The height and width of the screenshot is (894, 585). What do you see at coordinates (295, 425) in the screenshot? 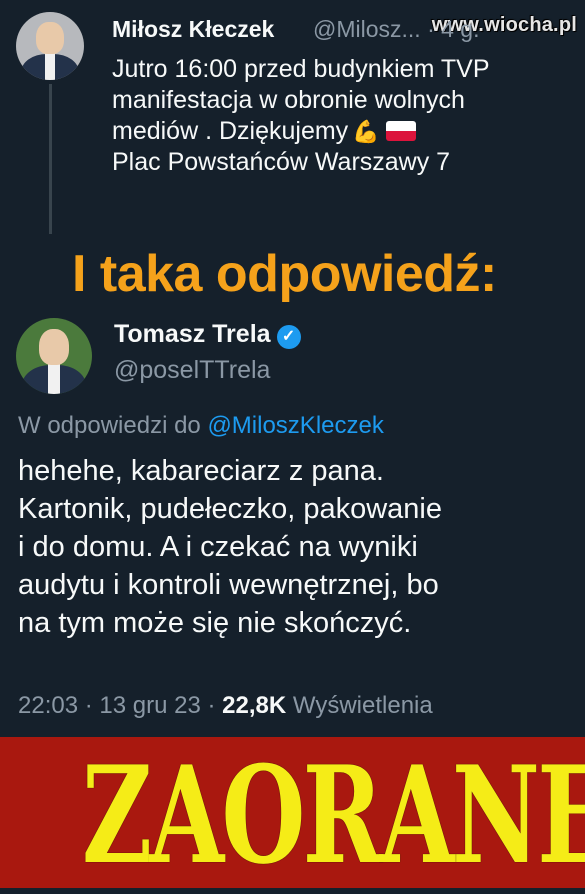
I see `mention-link: @MiloszKleczek` at bounding box center [295, 425].